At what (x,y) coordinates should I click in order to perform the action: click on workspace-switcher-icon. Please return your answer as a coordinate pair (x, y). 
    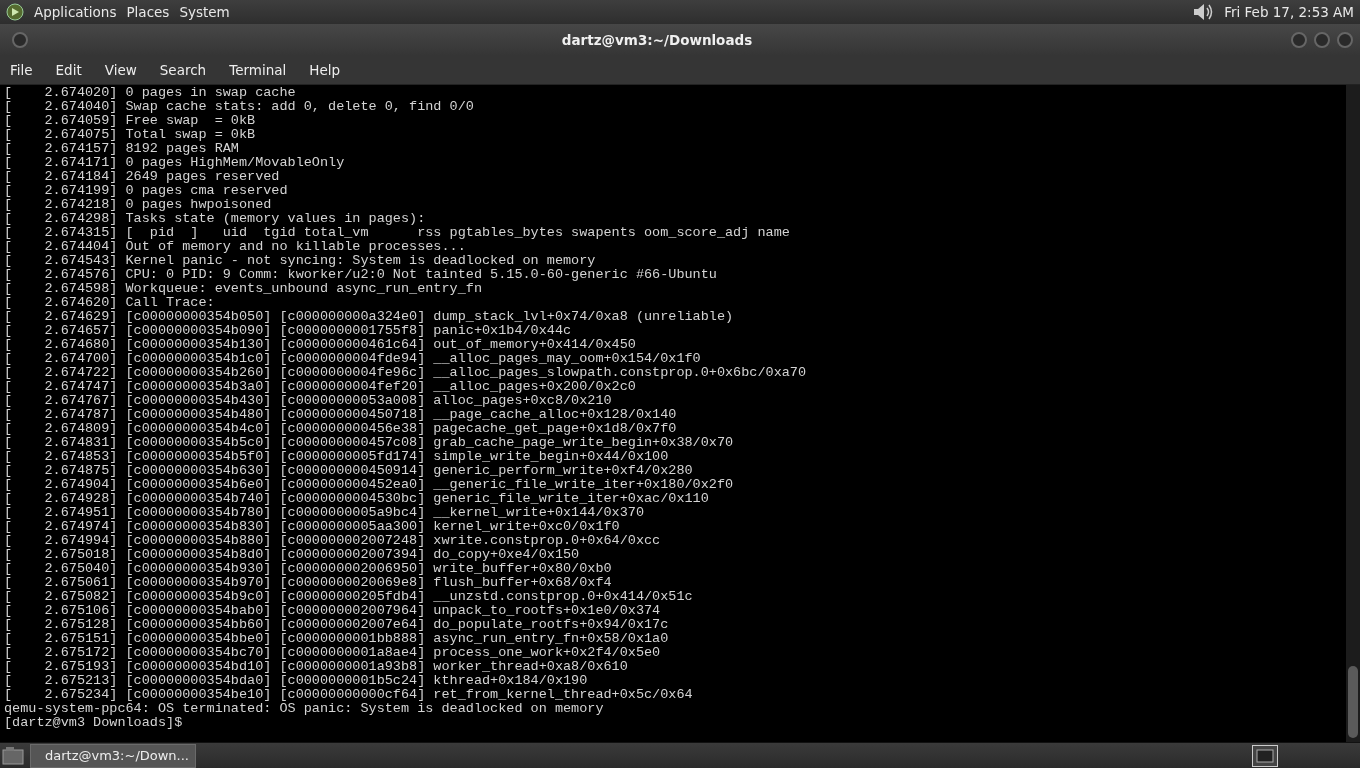
    Looking at the image, I should click on (1265, 755).